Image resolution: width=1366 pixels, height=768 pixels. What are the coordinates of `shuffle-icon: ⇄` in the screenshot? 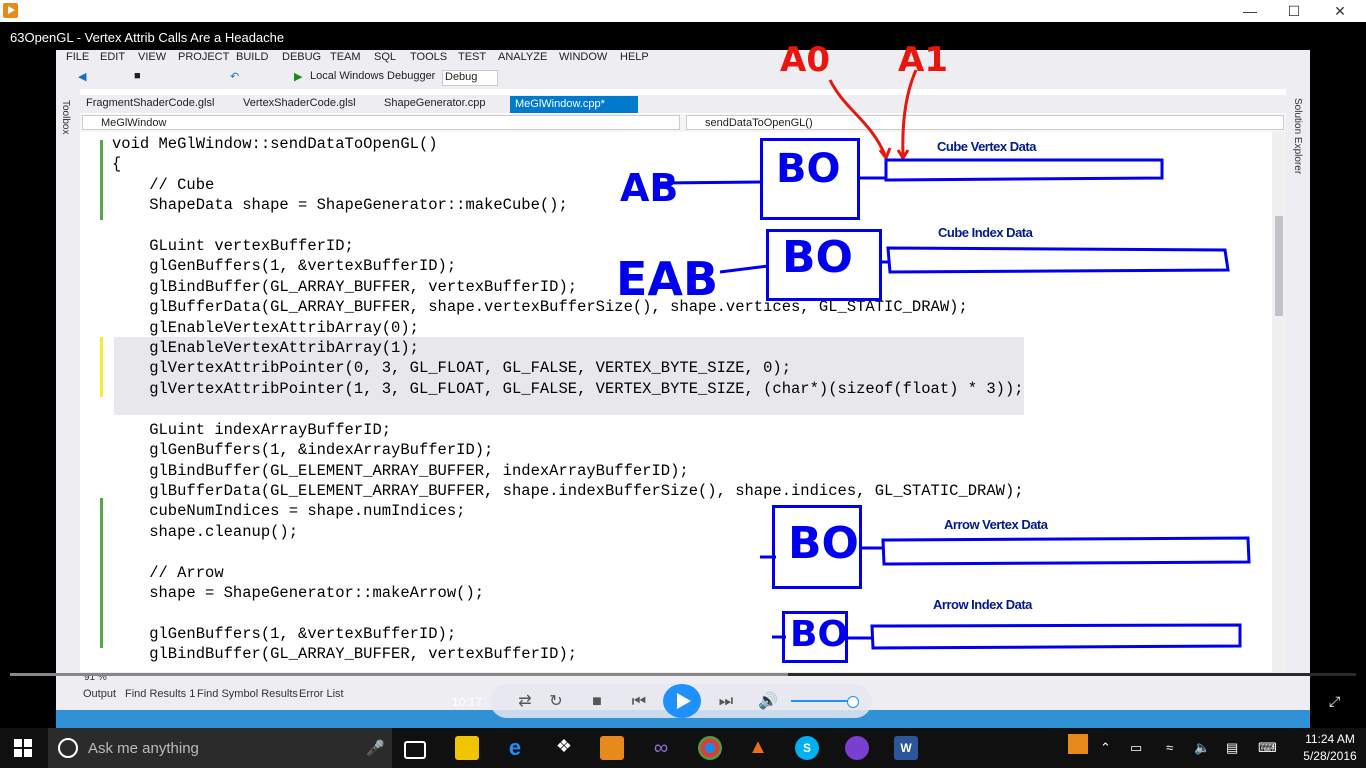 It's located at (525, 702).